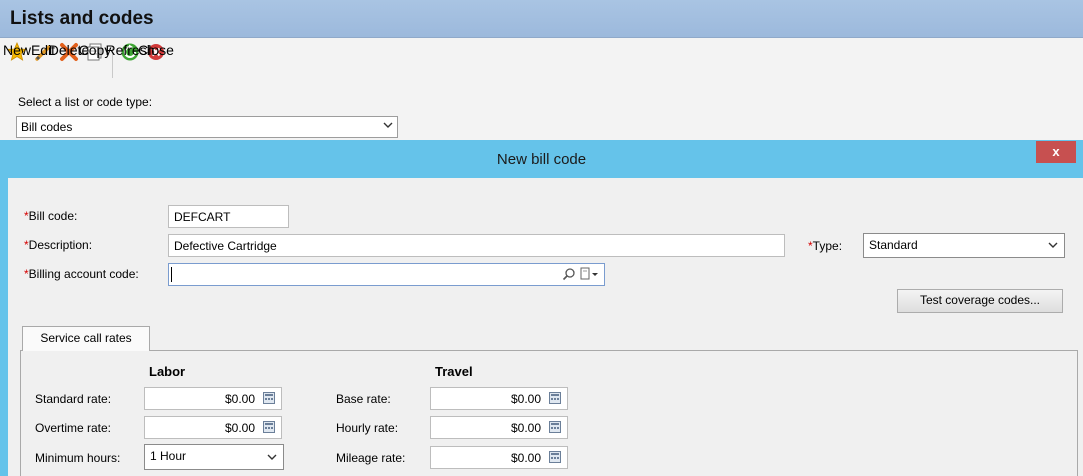  I want to click on billing-account-code-label: *Billing account code:, so click(81, 274).